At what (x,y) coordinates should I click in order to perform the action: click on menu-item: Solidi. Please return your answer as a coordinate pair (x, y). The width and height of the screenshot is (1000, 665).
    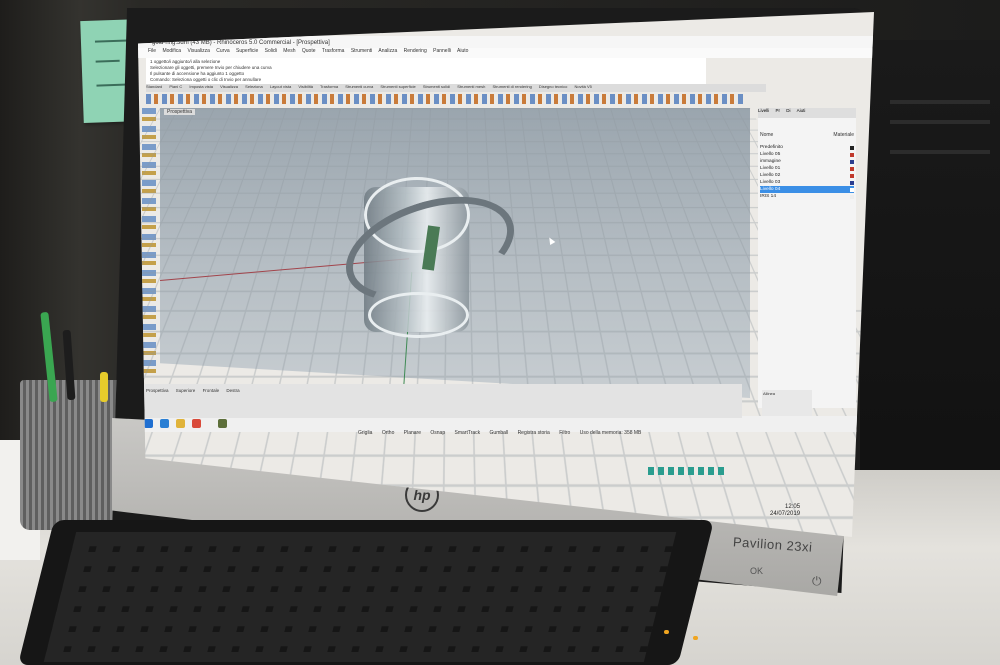
    Looking at the image, I should click on (271, 51).